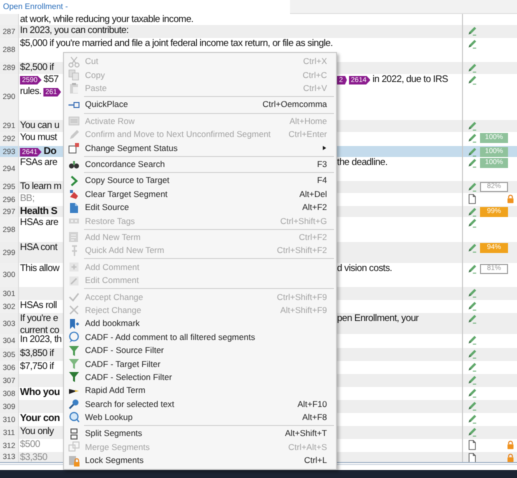  Describe the element at coordinates (315, 207) in the screenshot. I see `shortcut-label: Alt+F2` at that location.